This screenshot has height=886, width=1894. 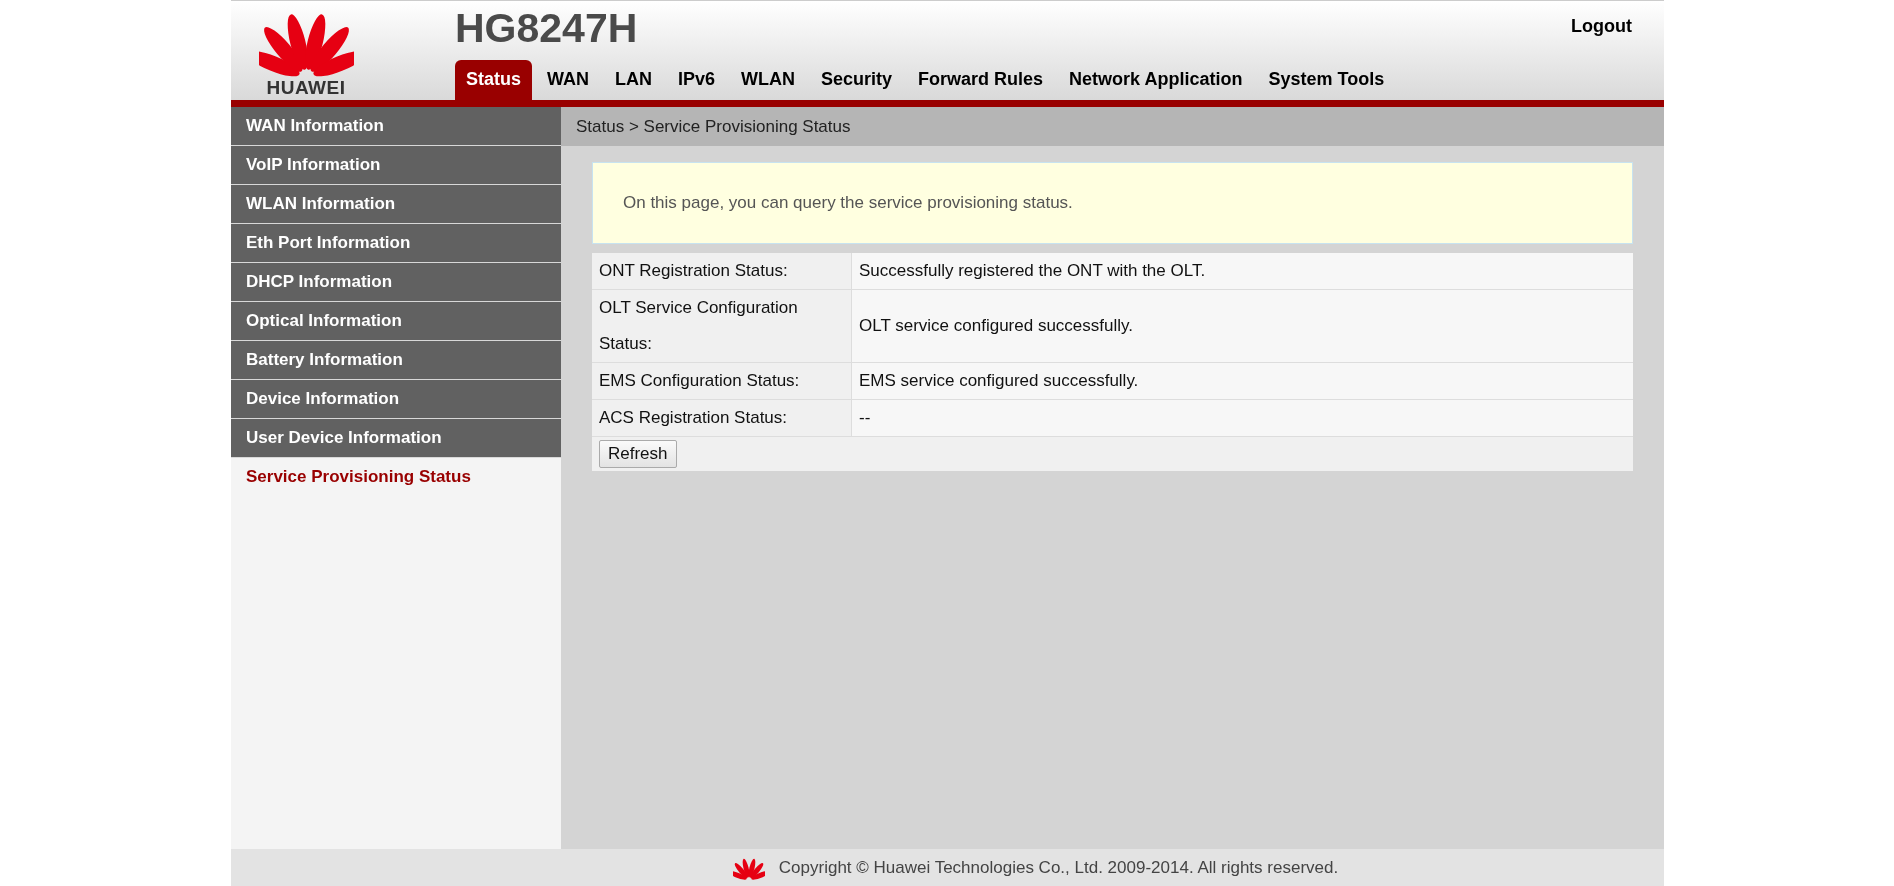 What do you see at coordinates (638, 454) in the screenshot?
I see `refresh-button: Refresh` at bounding box center [638, 454].